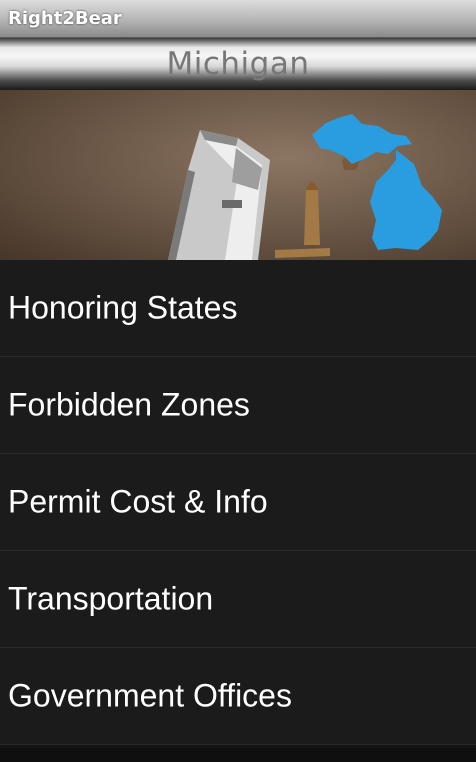  Describe the element at coordinates (377, 182) in the screenshot. I see `michigan-map-icon` at that location.